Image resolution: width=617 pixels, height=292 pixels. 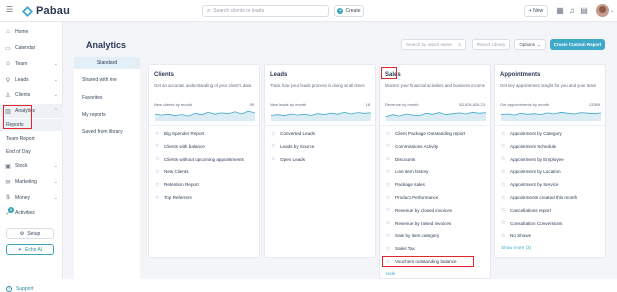 What do you see at coordinates (31, 32) in the screenshot?
I see `sidebar-item-home: ⌂ Home` at bounding box center [31, 32].